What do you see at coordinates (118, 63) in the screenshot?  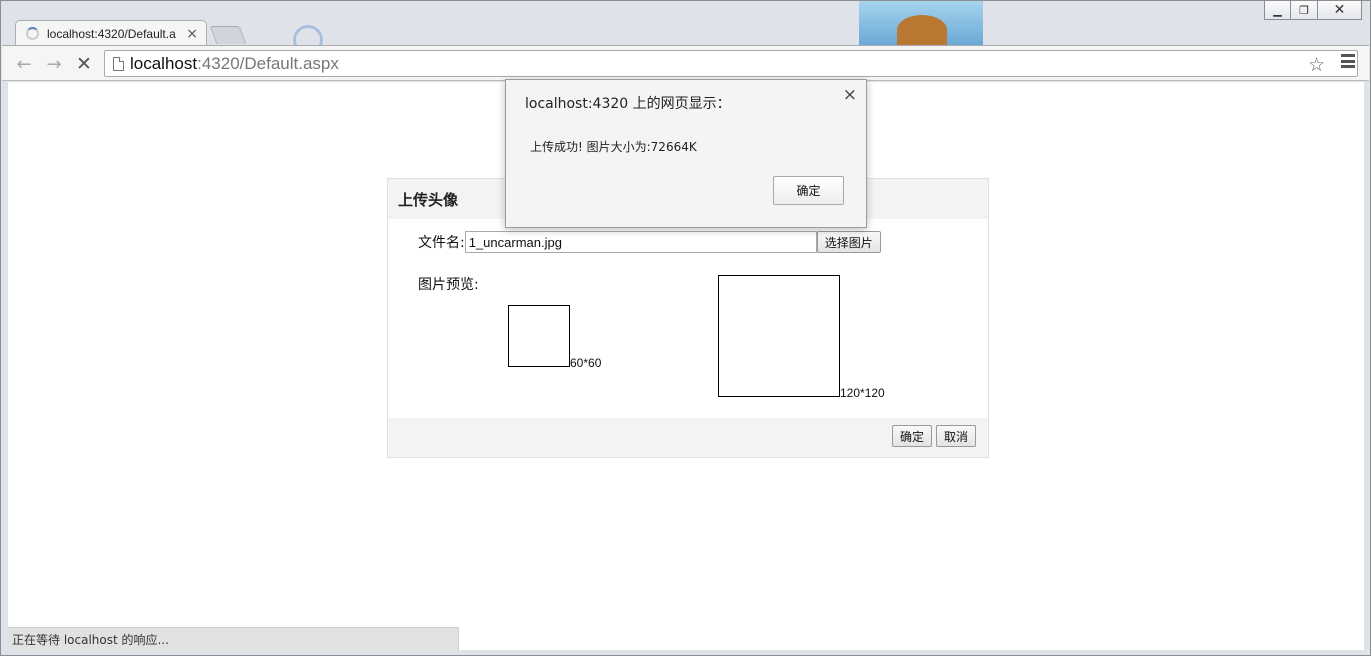 I see `page-icon` at bounding box center [118, 63].